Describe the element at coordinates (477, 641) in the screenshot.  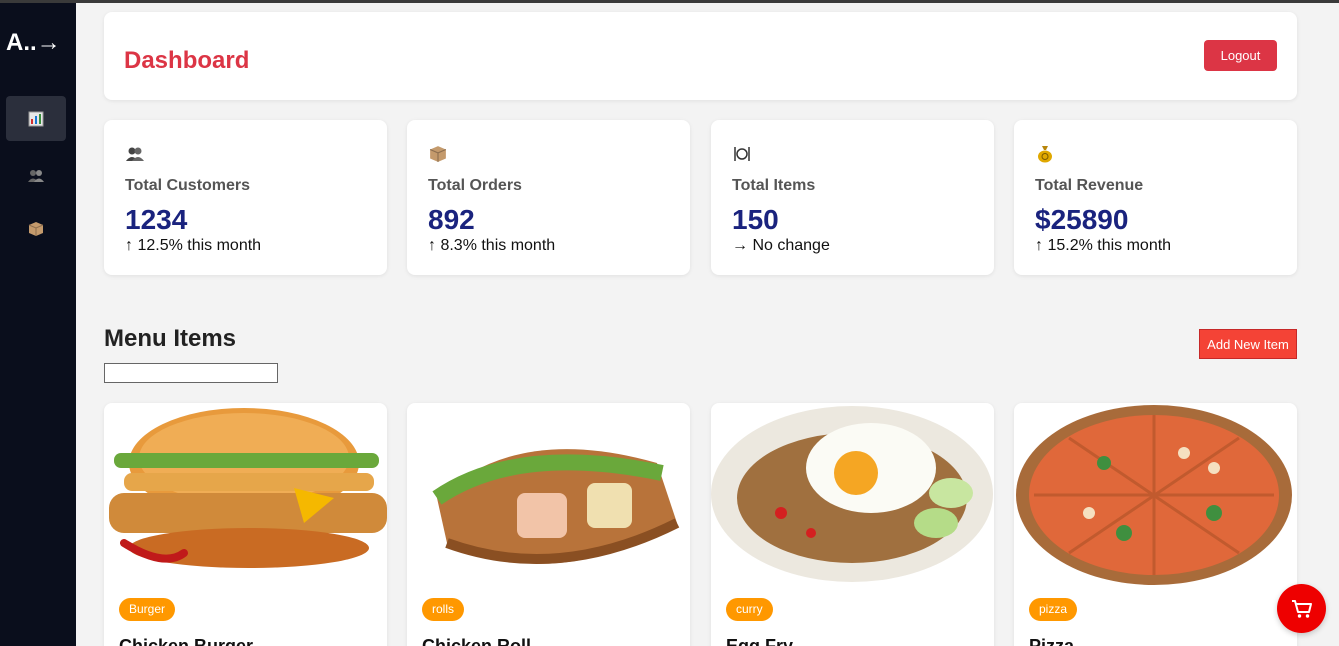
I see `item-name: Chicken Roll` at that location.